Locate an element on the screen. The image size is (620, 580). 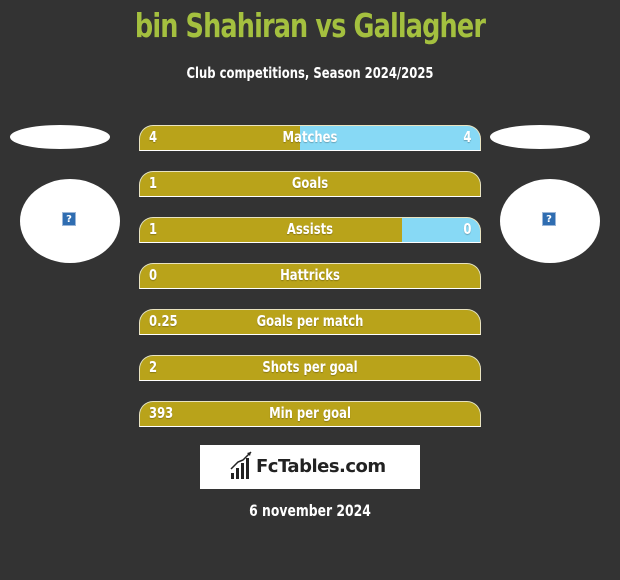
logo-text: FcTables.com is located at coordinates (321, 466).